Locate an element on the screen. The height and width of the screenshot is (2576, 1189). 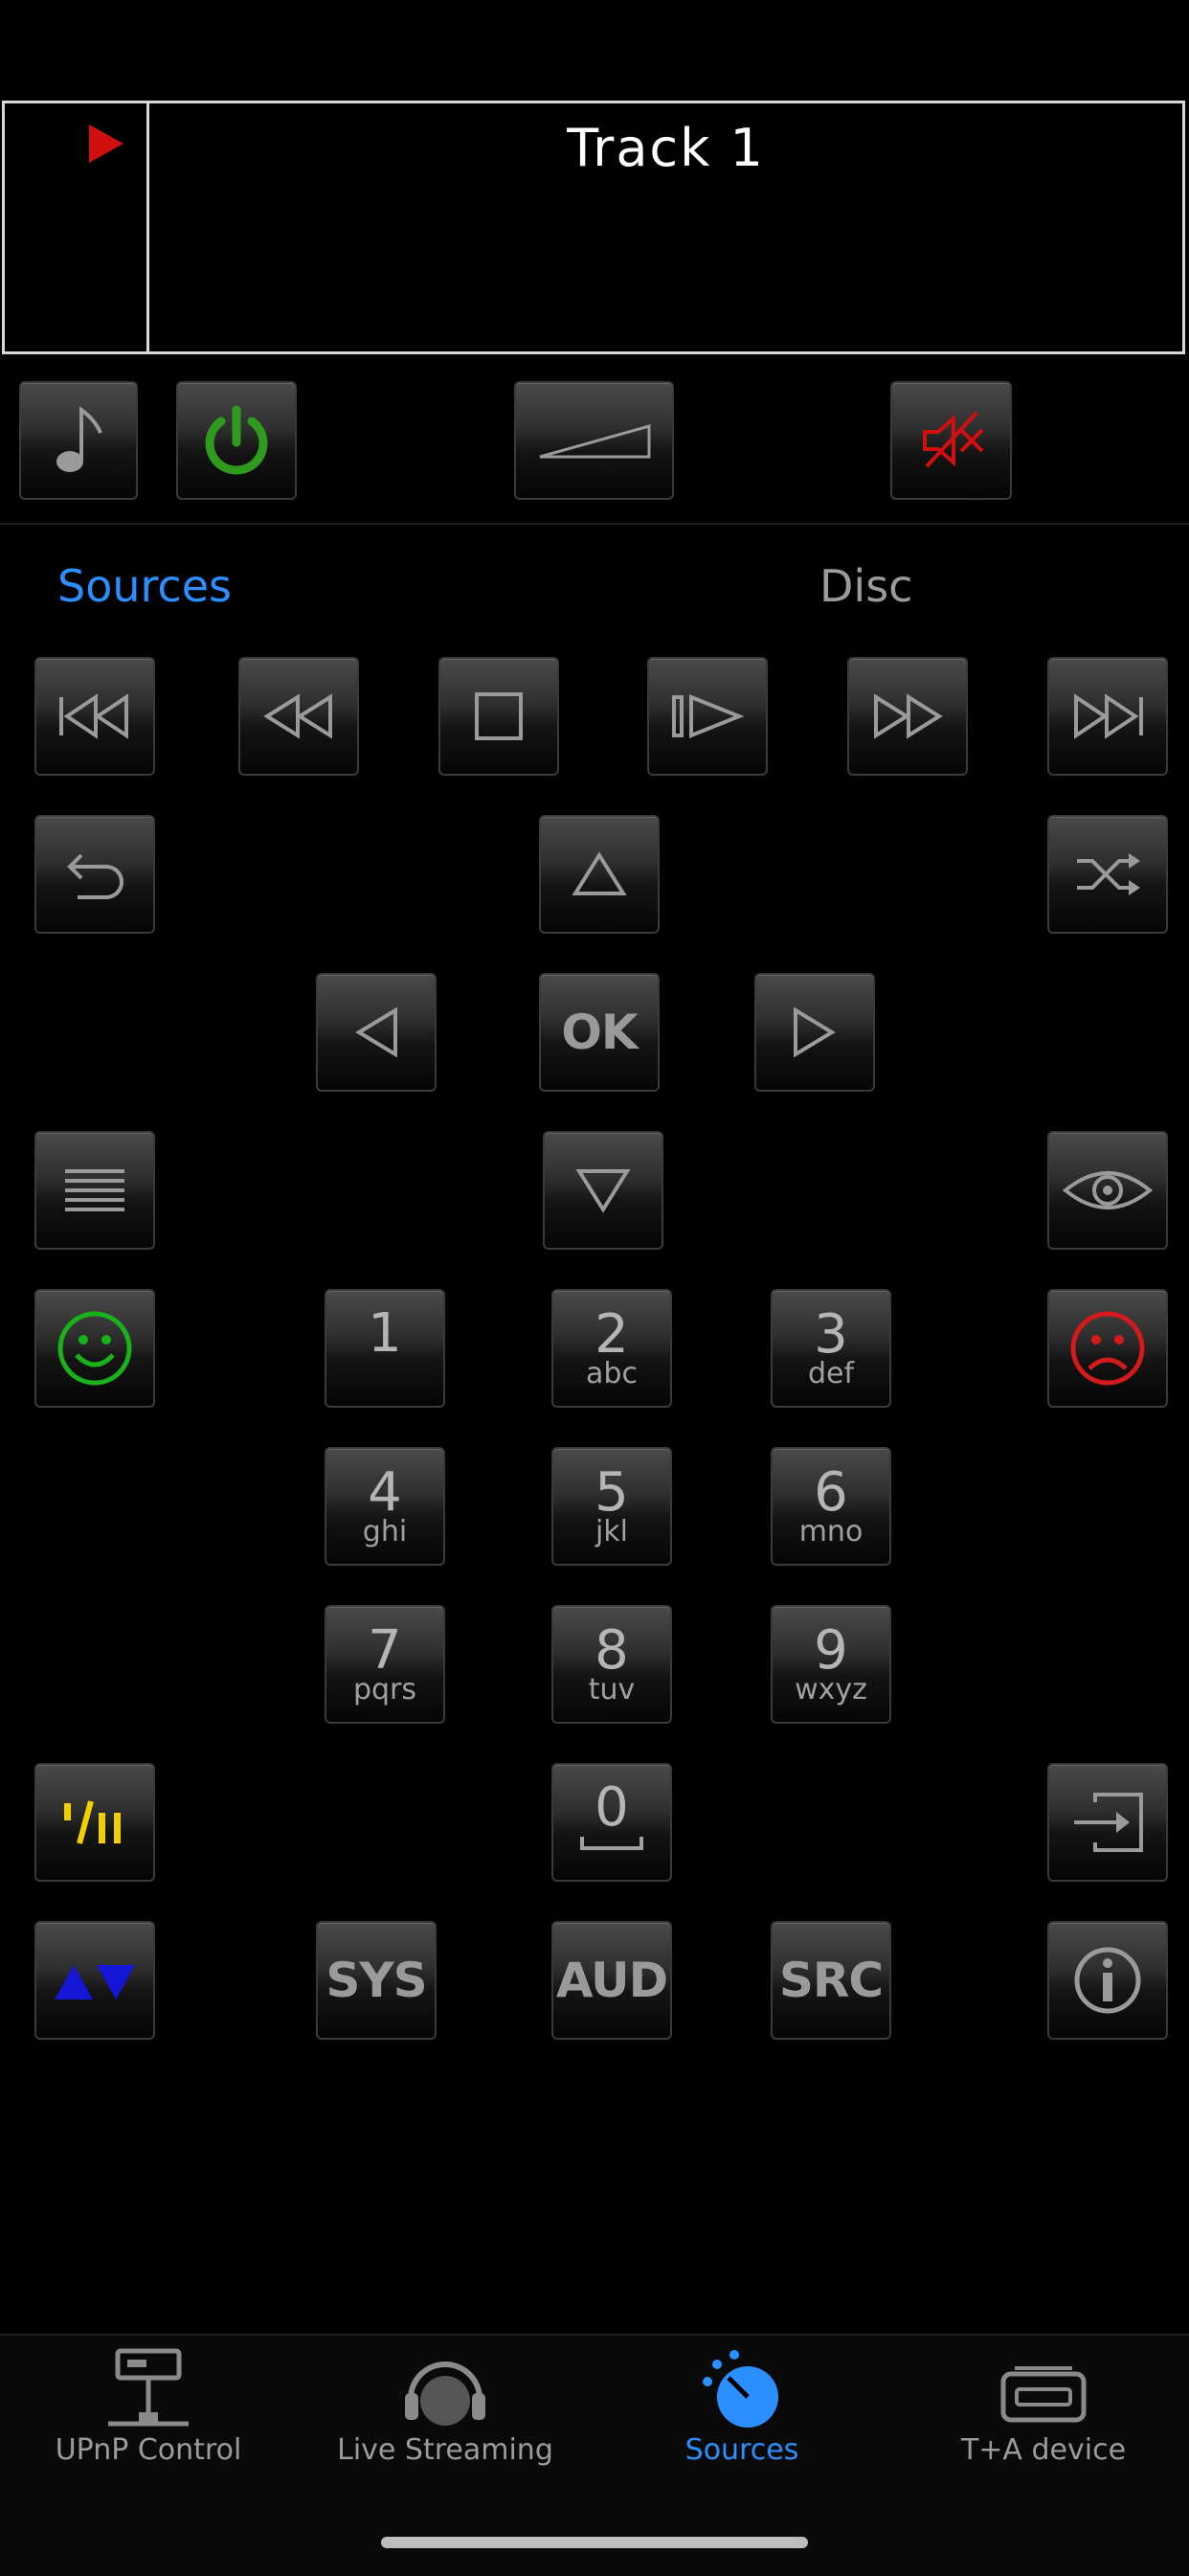
aud-label: AUD is located at coordinates (611, 1980).